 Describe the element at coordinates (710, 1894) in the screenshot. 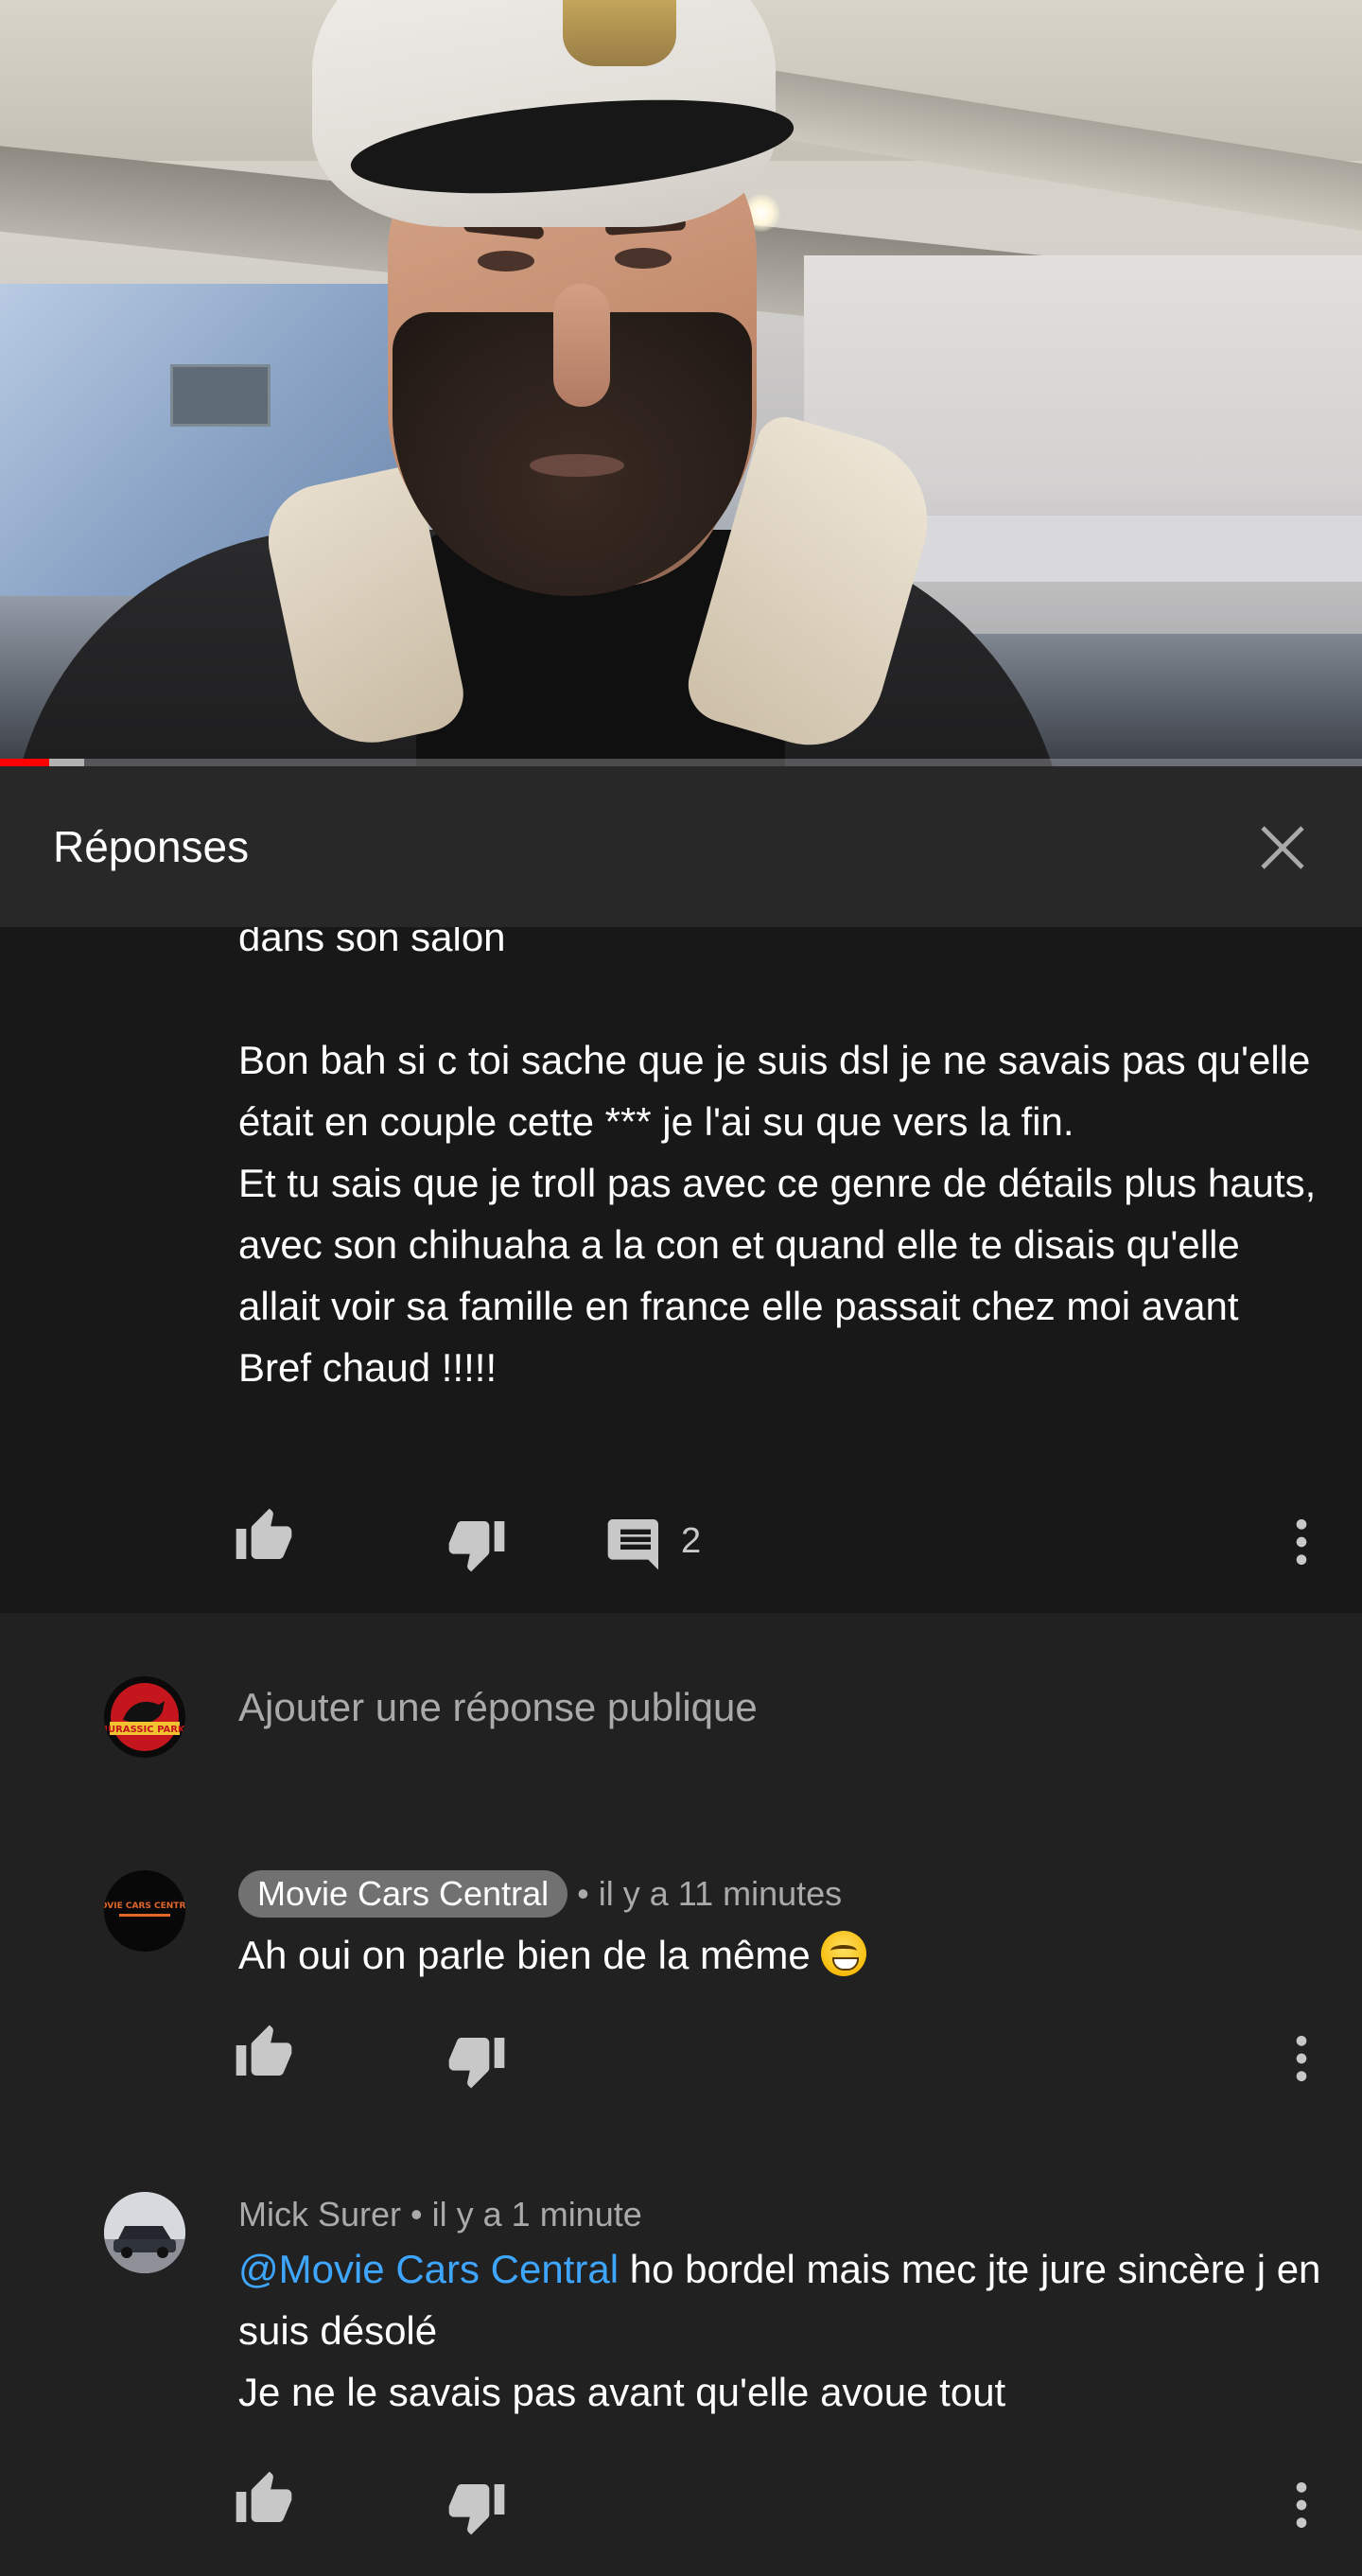

I see `reply-timestamp: • il y a 11 minutes` at that location.